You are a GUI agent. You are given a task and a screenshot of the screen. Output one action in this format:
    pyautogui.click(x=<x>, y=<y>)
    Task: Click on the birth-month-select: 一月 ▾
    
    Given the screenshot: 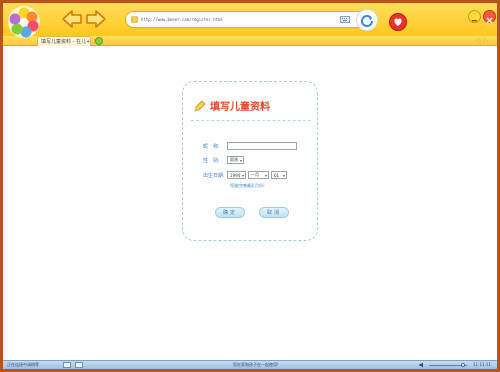 What is the action you would take?
    pyautogui.click(x=258, y=175)
    